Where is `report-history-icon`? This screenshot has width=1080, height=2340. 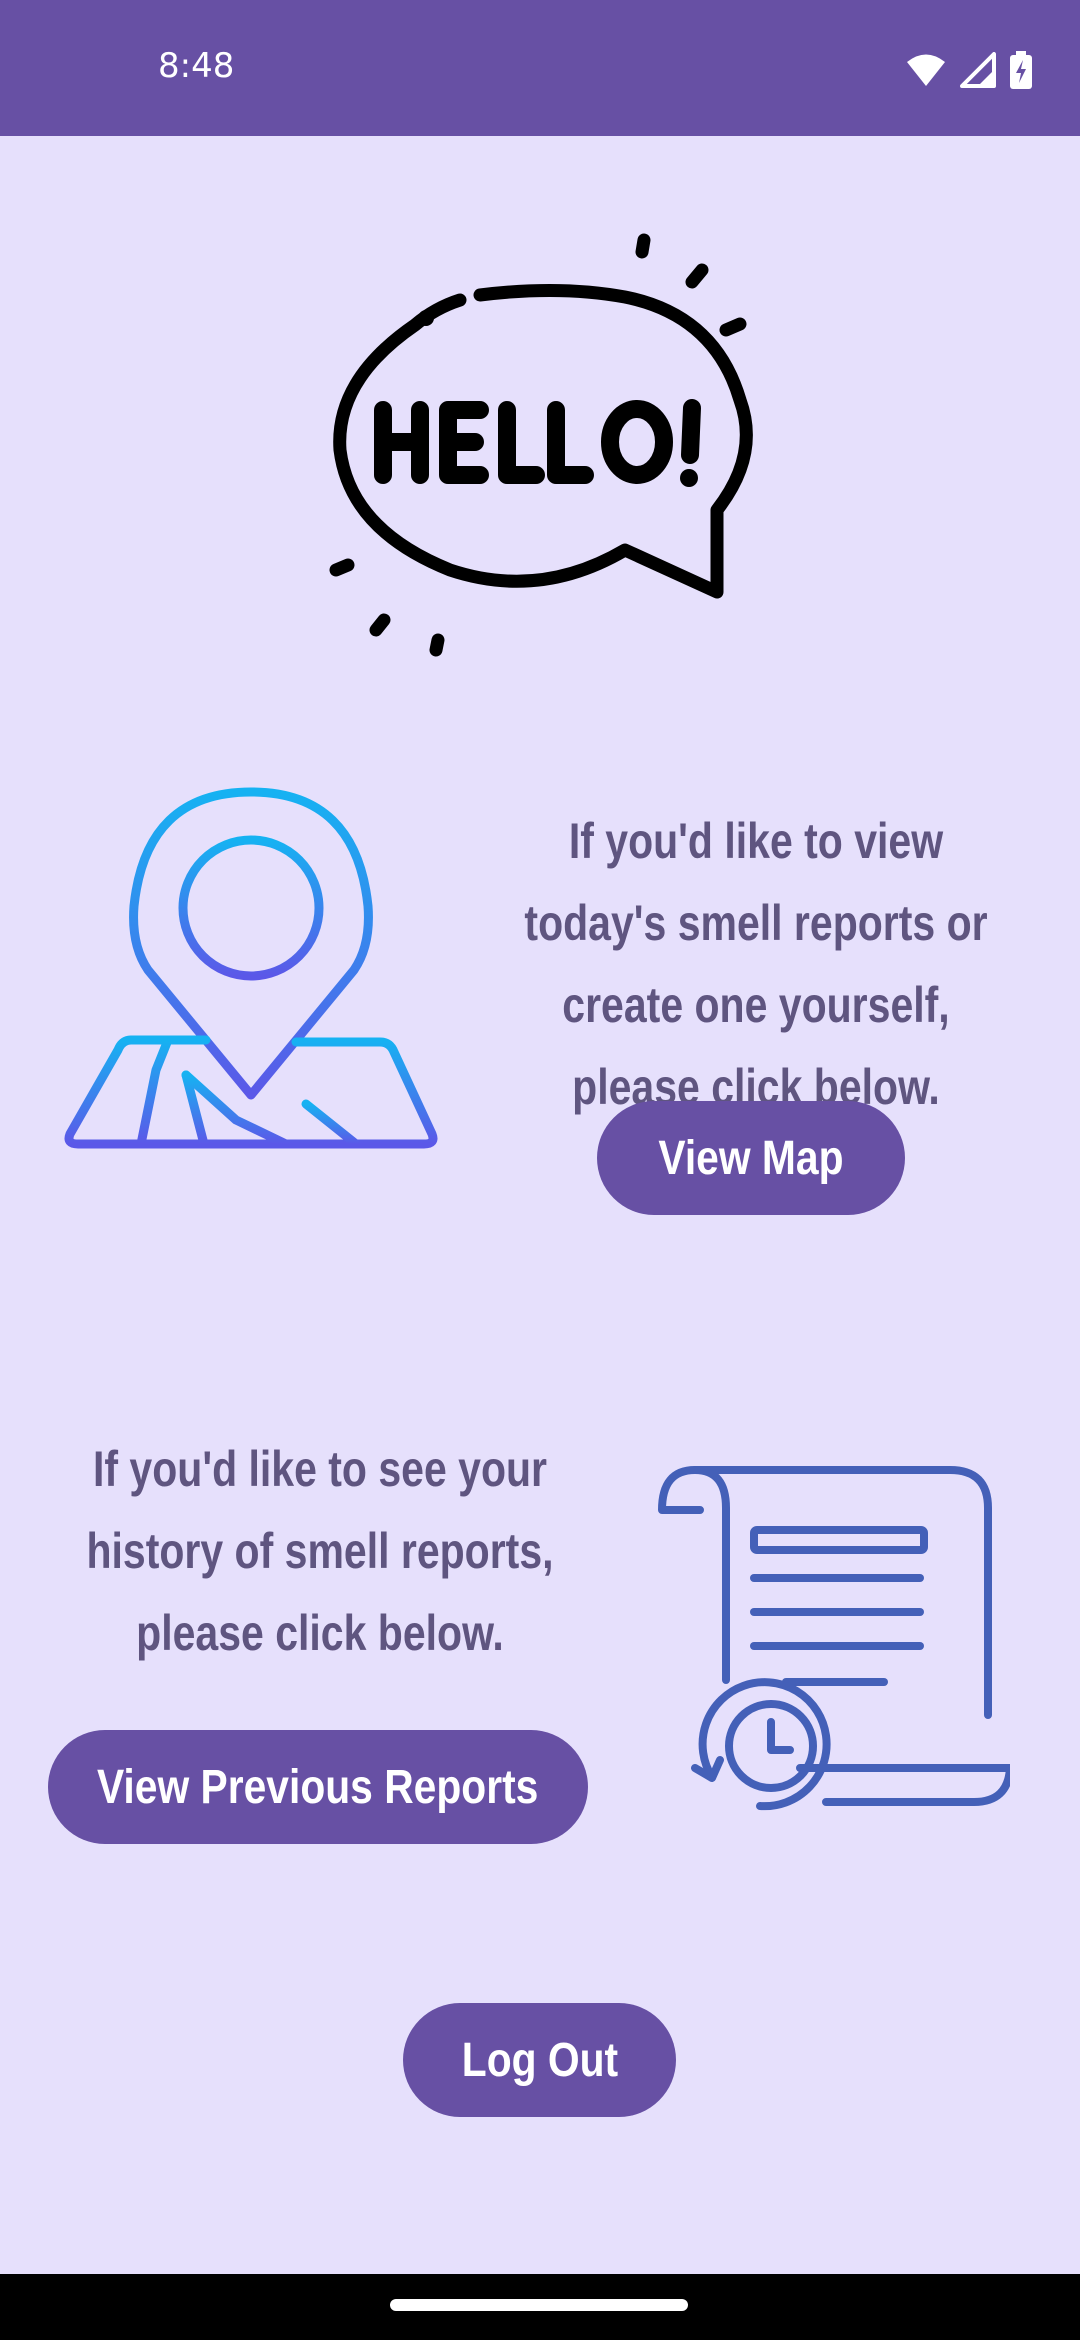
report-history-icon is located at coordinates (834, 1638).